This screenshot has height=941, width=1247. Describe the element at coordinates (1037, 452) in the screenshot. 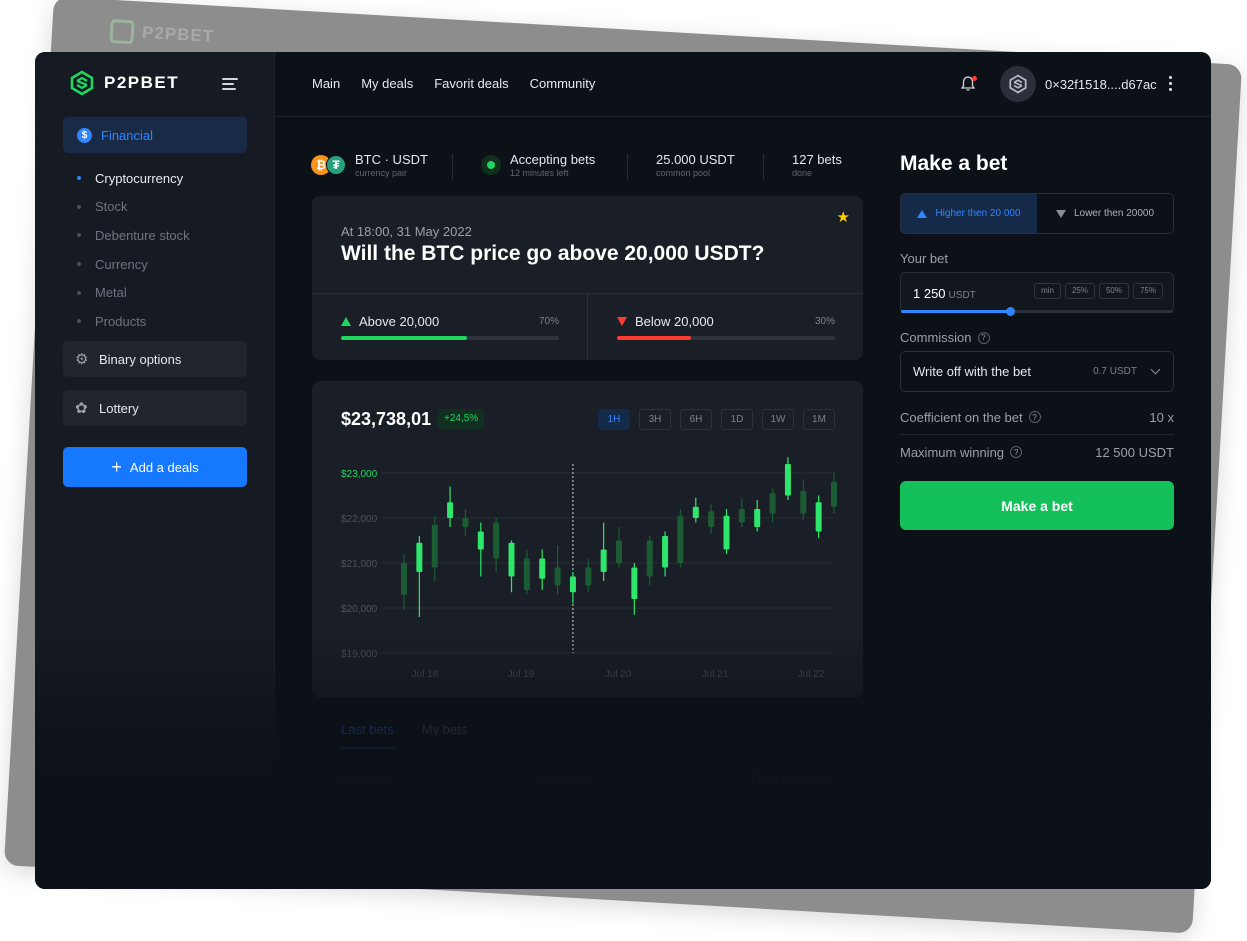

I see `max-winning-row: Maximum winning? 12 500 USDT` at that location.